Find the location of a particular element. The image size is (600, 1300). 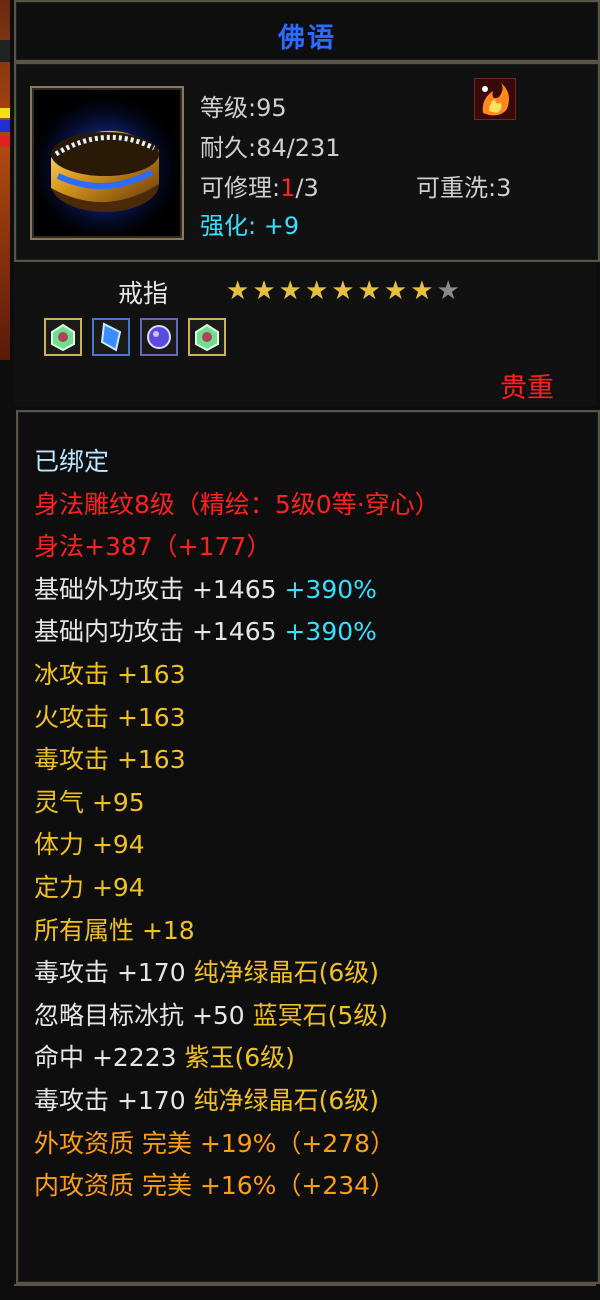

attribute-text: 毒攻击 +163 is located at coordinates (110, 760).